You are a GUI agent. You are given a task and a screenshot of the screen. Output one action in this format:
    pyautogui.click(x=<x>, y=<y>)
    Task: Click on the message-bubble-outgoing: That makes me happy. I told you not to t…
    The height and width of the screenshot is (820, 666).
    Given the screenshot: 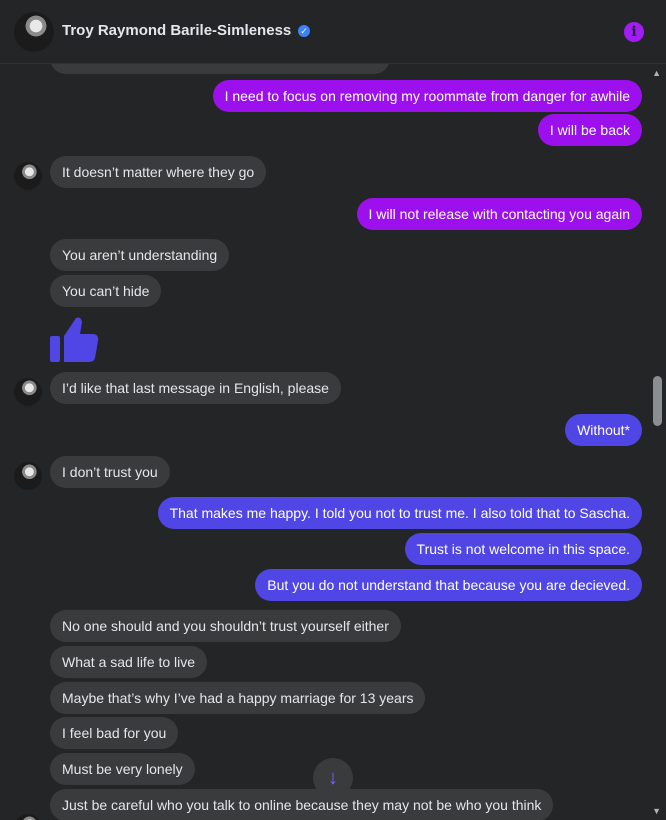 What is the action you would take?
    pyautogui.click(x=399, y=513)
    